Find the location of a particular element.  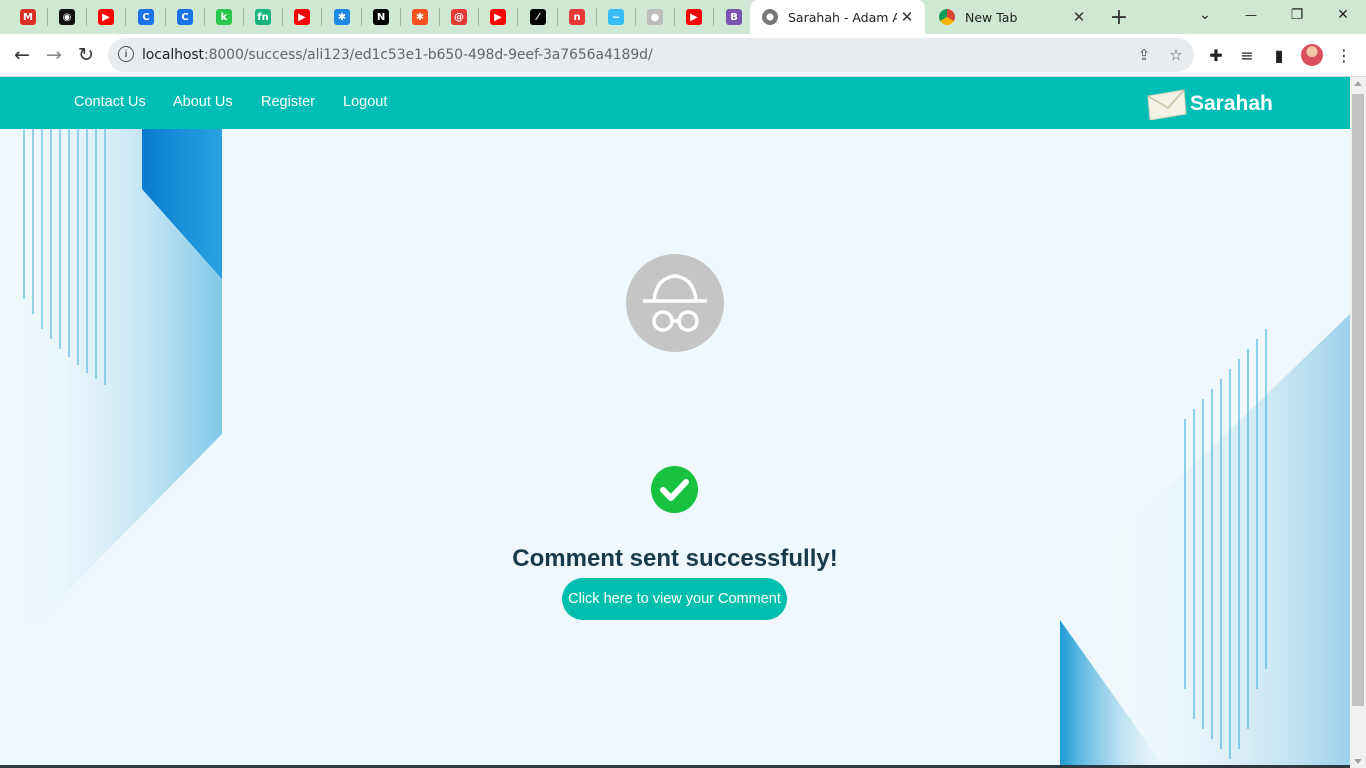

extensions-icon: ✚ is located at coordinates (1216, 55).